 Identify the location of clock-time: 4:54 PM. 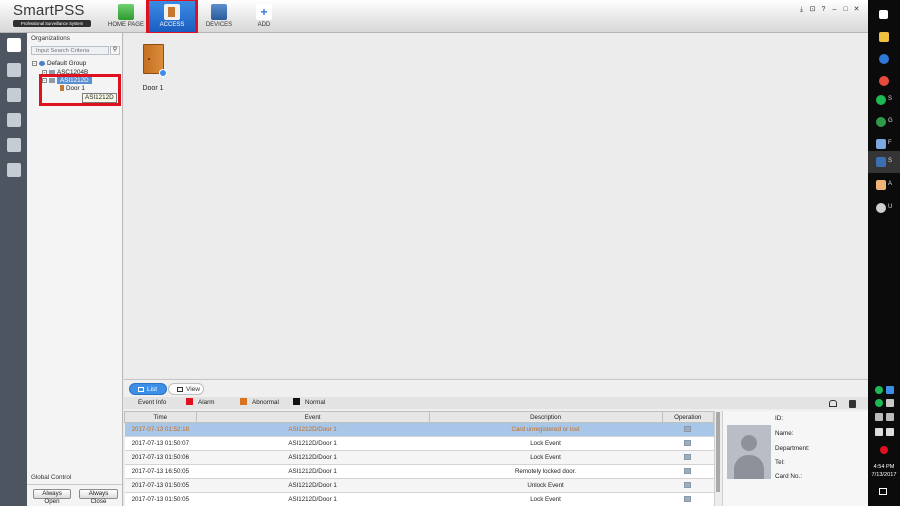
(884, 467).